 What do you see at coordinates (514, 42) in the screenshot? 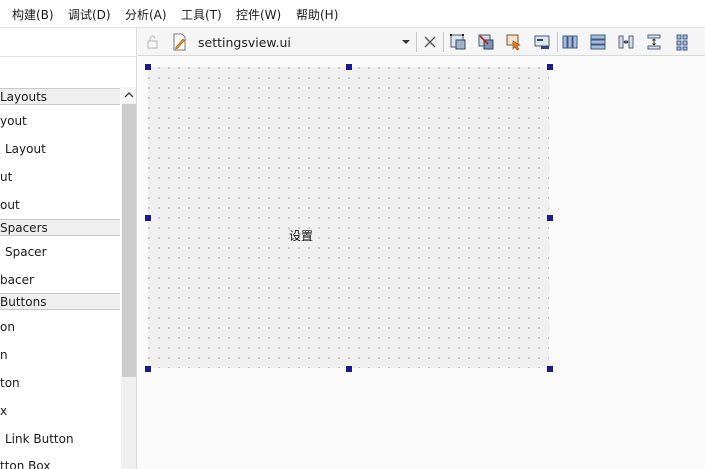
I see `edit-buddies-icon` at bounding box center [514, 42].